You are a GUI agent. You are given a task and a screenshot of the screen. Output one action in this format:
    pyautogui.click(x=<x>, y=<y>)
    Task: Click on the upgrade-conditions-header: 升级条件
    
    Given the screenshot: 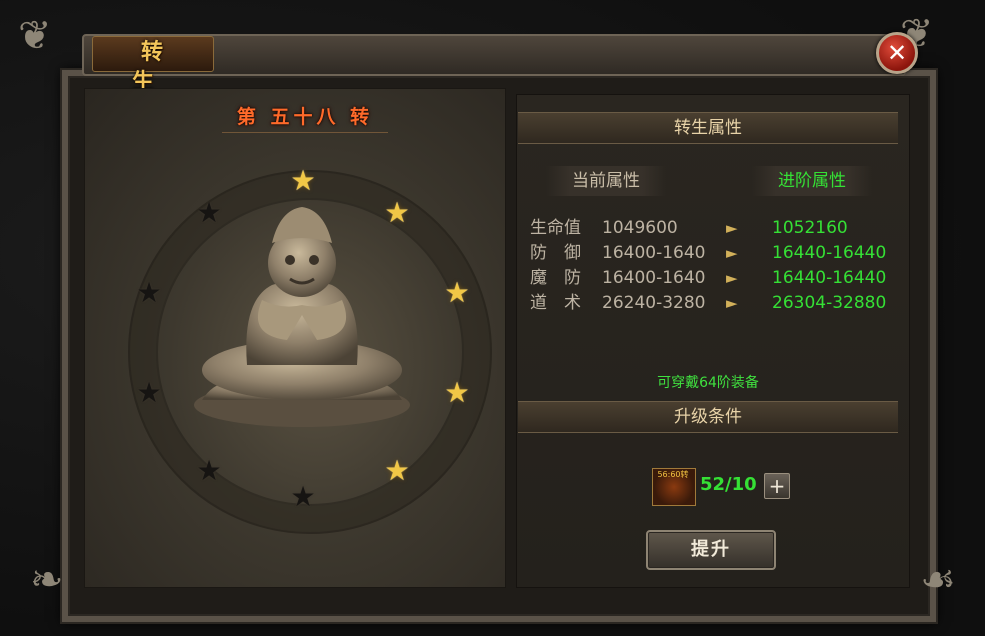 What is the action you would take?
    pyautogui.click(x=708, y=417)
    